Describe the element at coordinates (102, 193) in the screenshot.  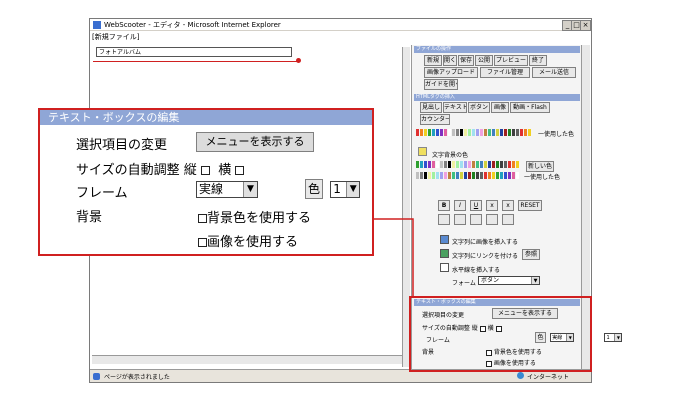
I see `frame-label: フレーム` at that location.